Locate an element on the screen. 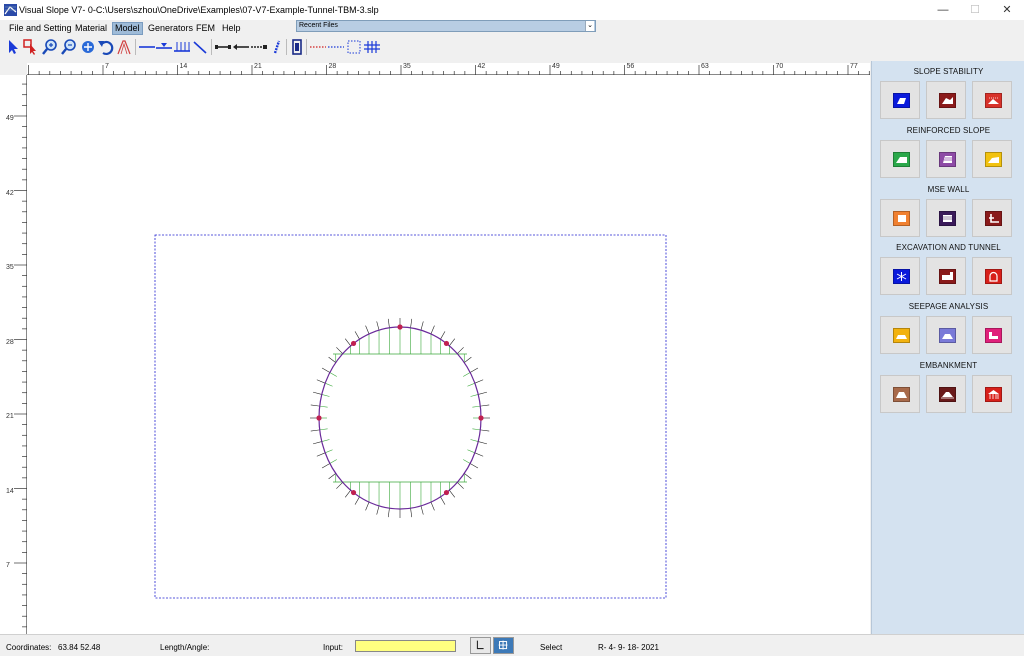 Image resolution: width=1024 pixels, height=656 pixels. mse-wall-3-icon is located at coordinates (993, 218).